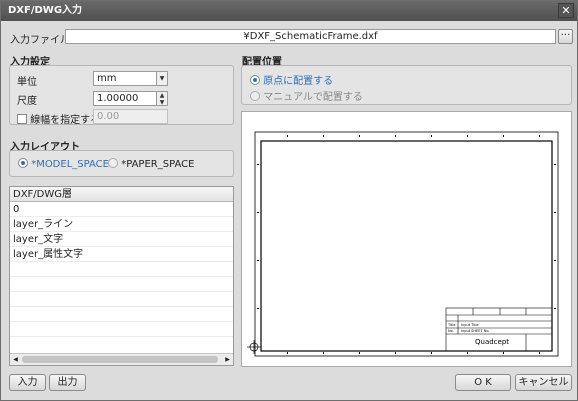 The image size is (578, 401). I want to click on ok-button-label: O K, so click(483, 382).